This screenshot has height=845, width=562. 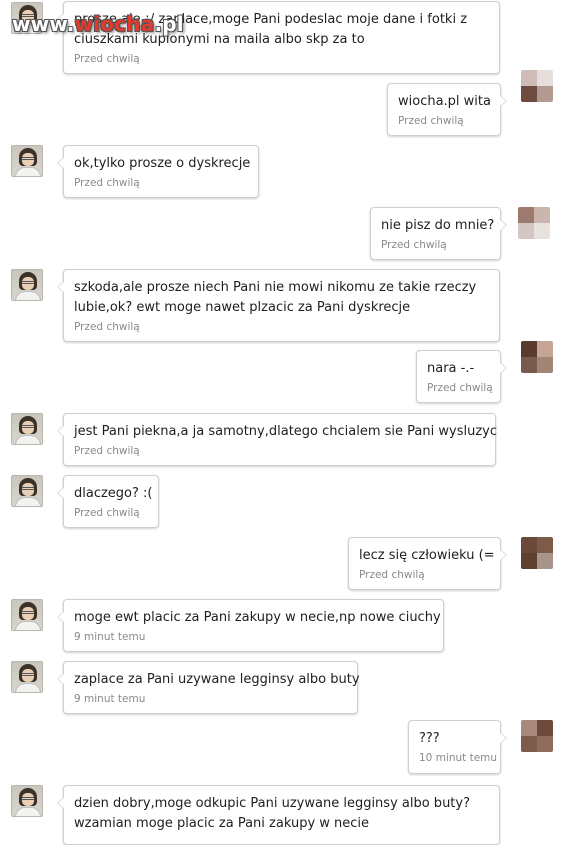 I want to click on message-bubble: ??? 10 minut temu, so click(x=457, y=747).